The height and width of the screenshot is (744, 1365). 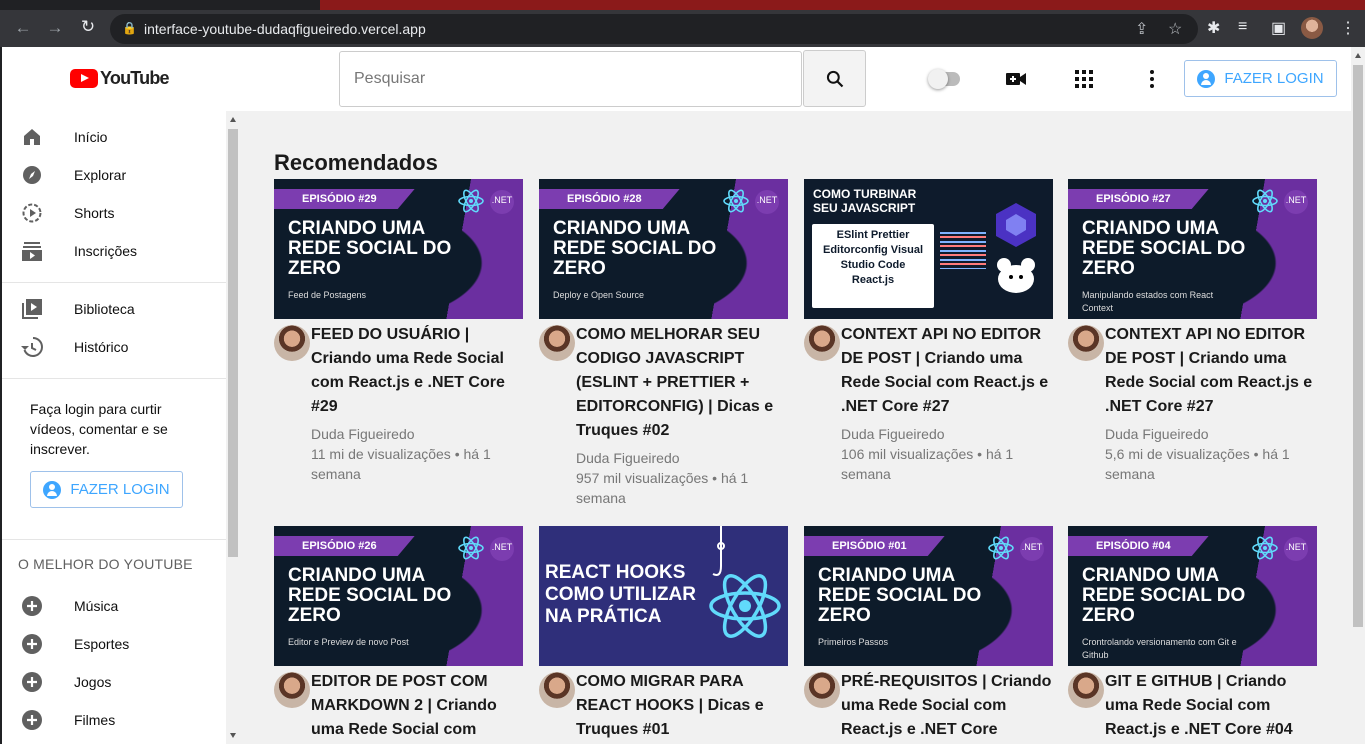 What do you see at coordinates (1260, 78) in the screenshot?
I see `header-login-button: FAZER LOGIN` at bounding box center [1260, 78].